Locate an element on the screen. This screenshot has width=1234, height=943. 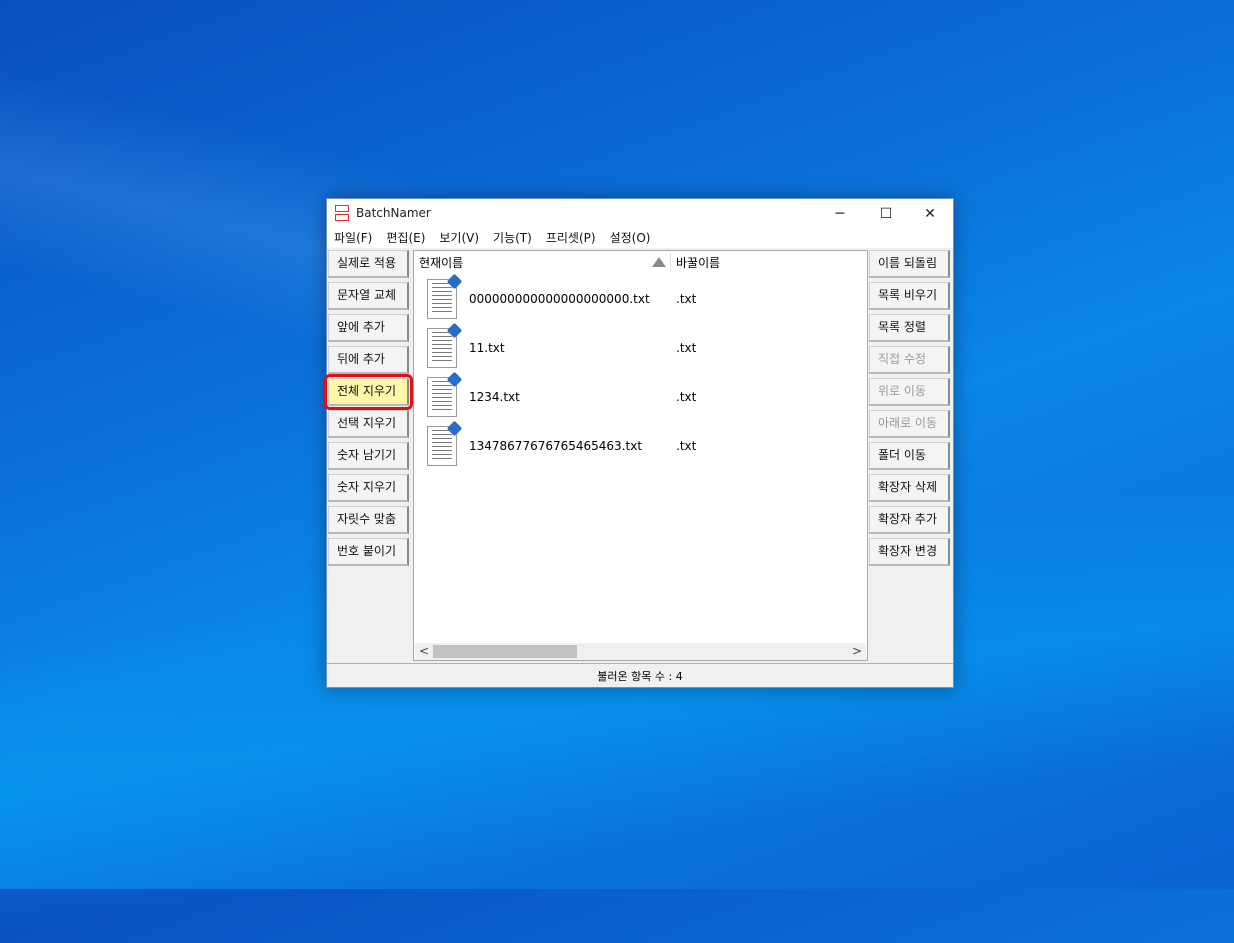
current-file-name: 13478677676765465463.txt is located at coordinates (556, 446).